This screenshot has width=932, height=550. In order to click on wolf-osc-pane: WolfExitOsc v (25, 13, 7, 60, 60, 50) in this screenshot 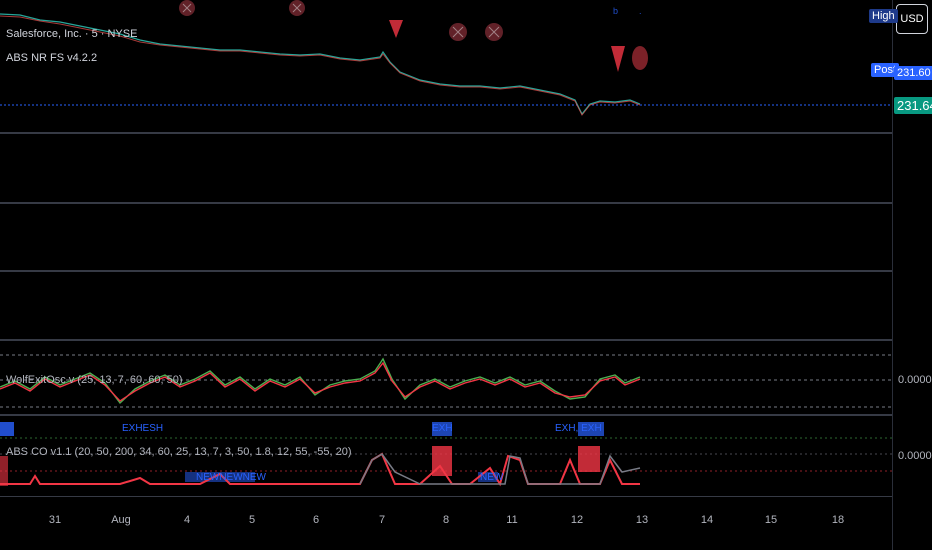, I will do `click(446, 377)`.